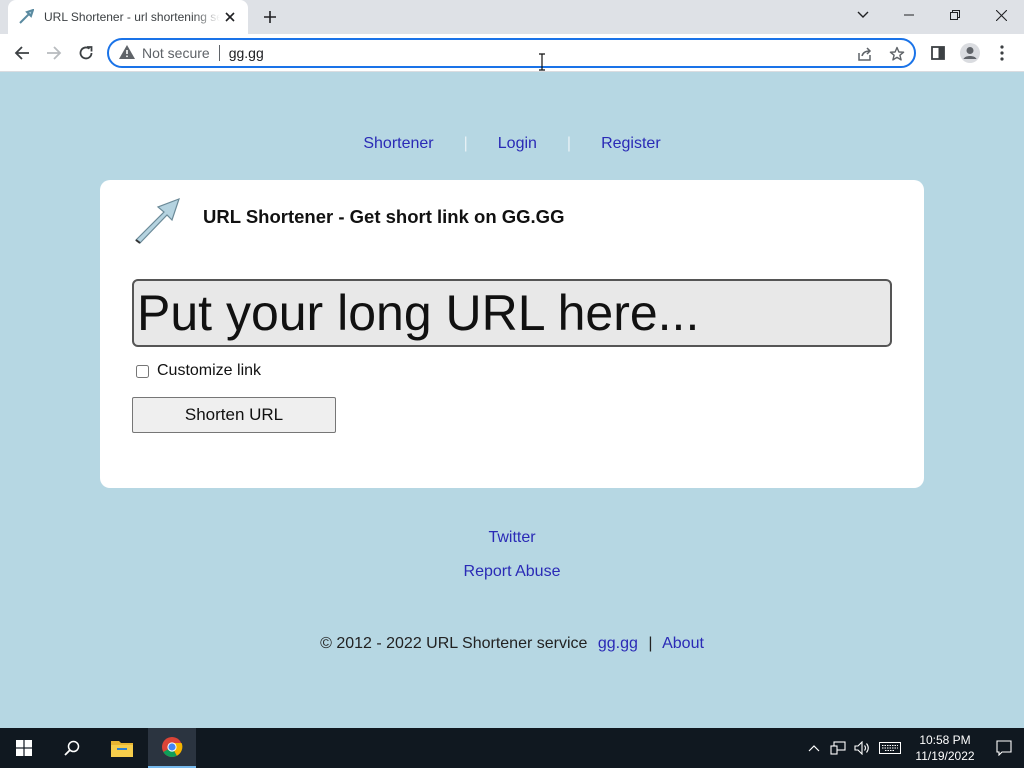 The height and width of the screenshot is (768, 1024). I want to click on keyboard-icon, so click(890, 748).